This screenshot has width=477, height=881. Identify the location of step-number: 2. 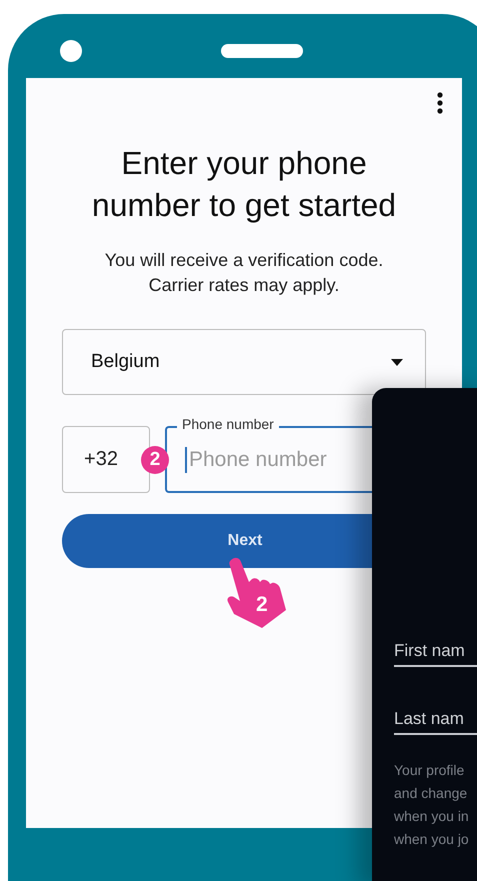
(262, 605).